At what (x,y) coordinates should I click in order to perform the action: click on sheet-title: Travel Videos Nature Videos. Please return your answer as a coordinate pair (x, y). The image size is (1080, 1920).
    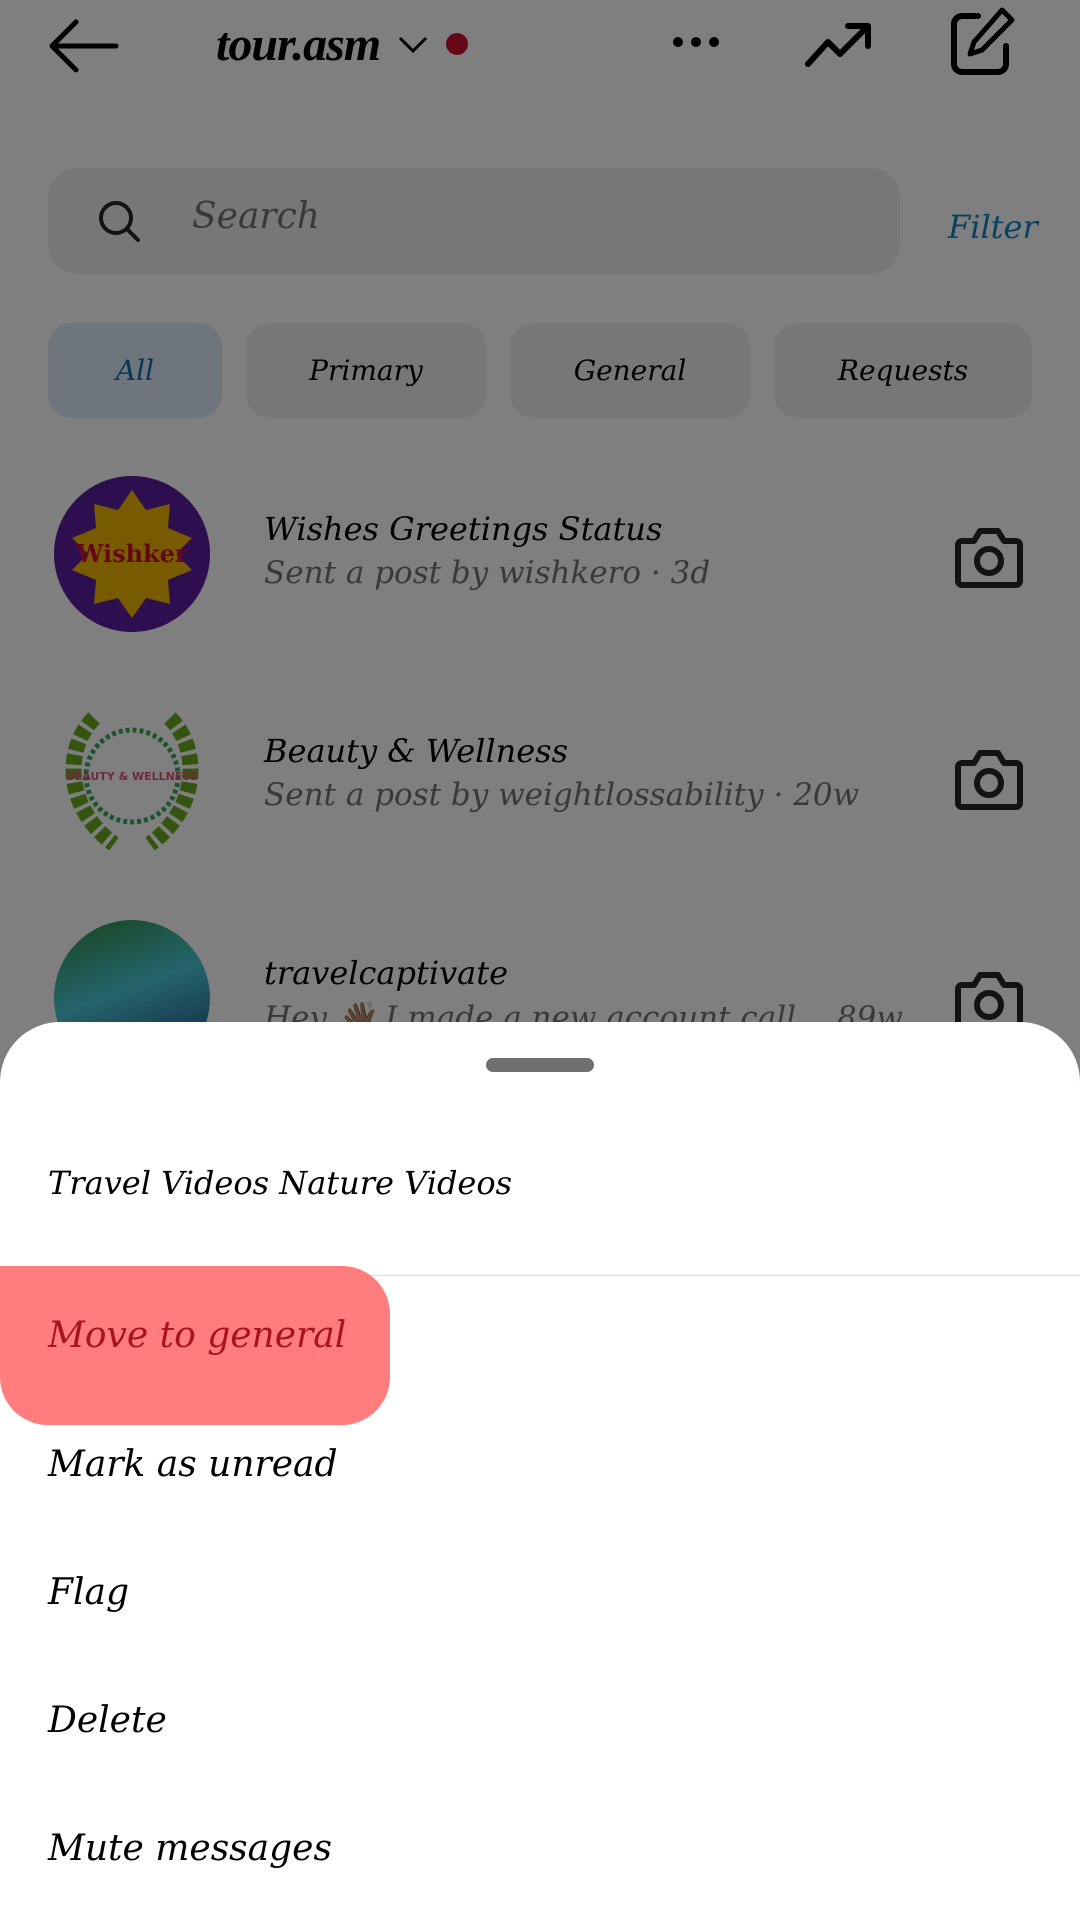
    Looking at the image, I should click on (280, 1183).